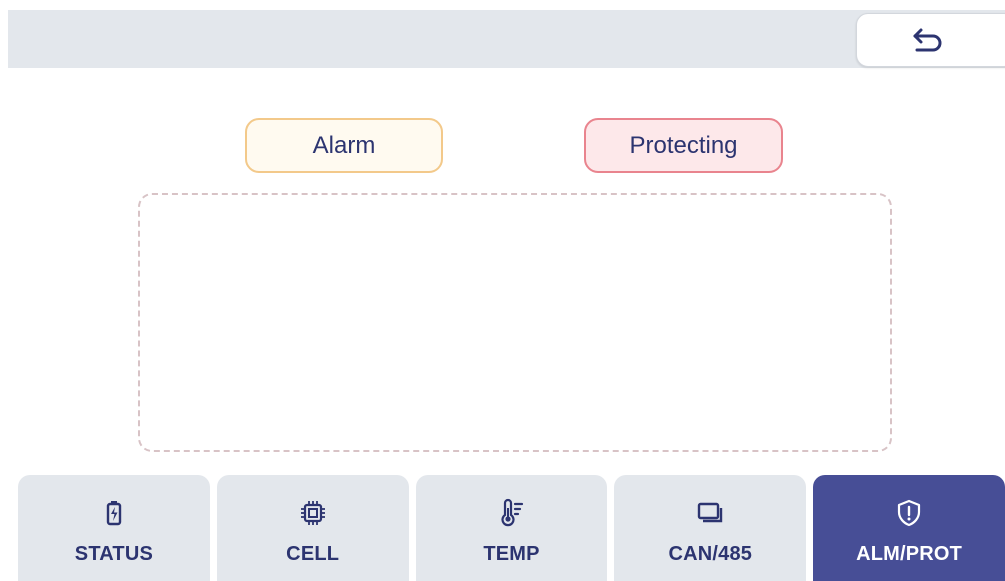 The width and height of the screenshot is (1005, 581). Describe the element at coordinates (313, 554) in the screenshot. I see `tab-cell-label: CELL` at that location.